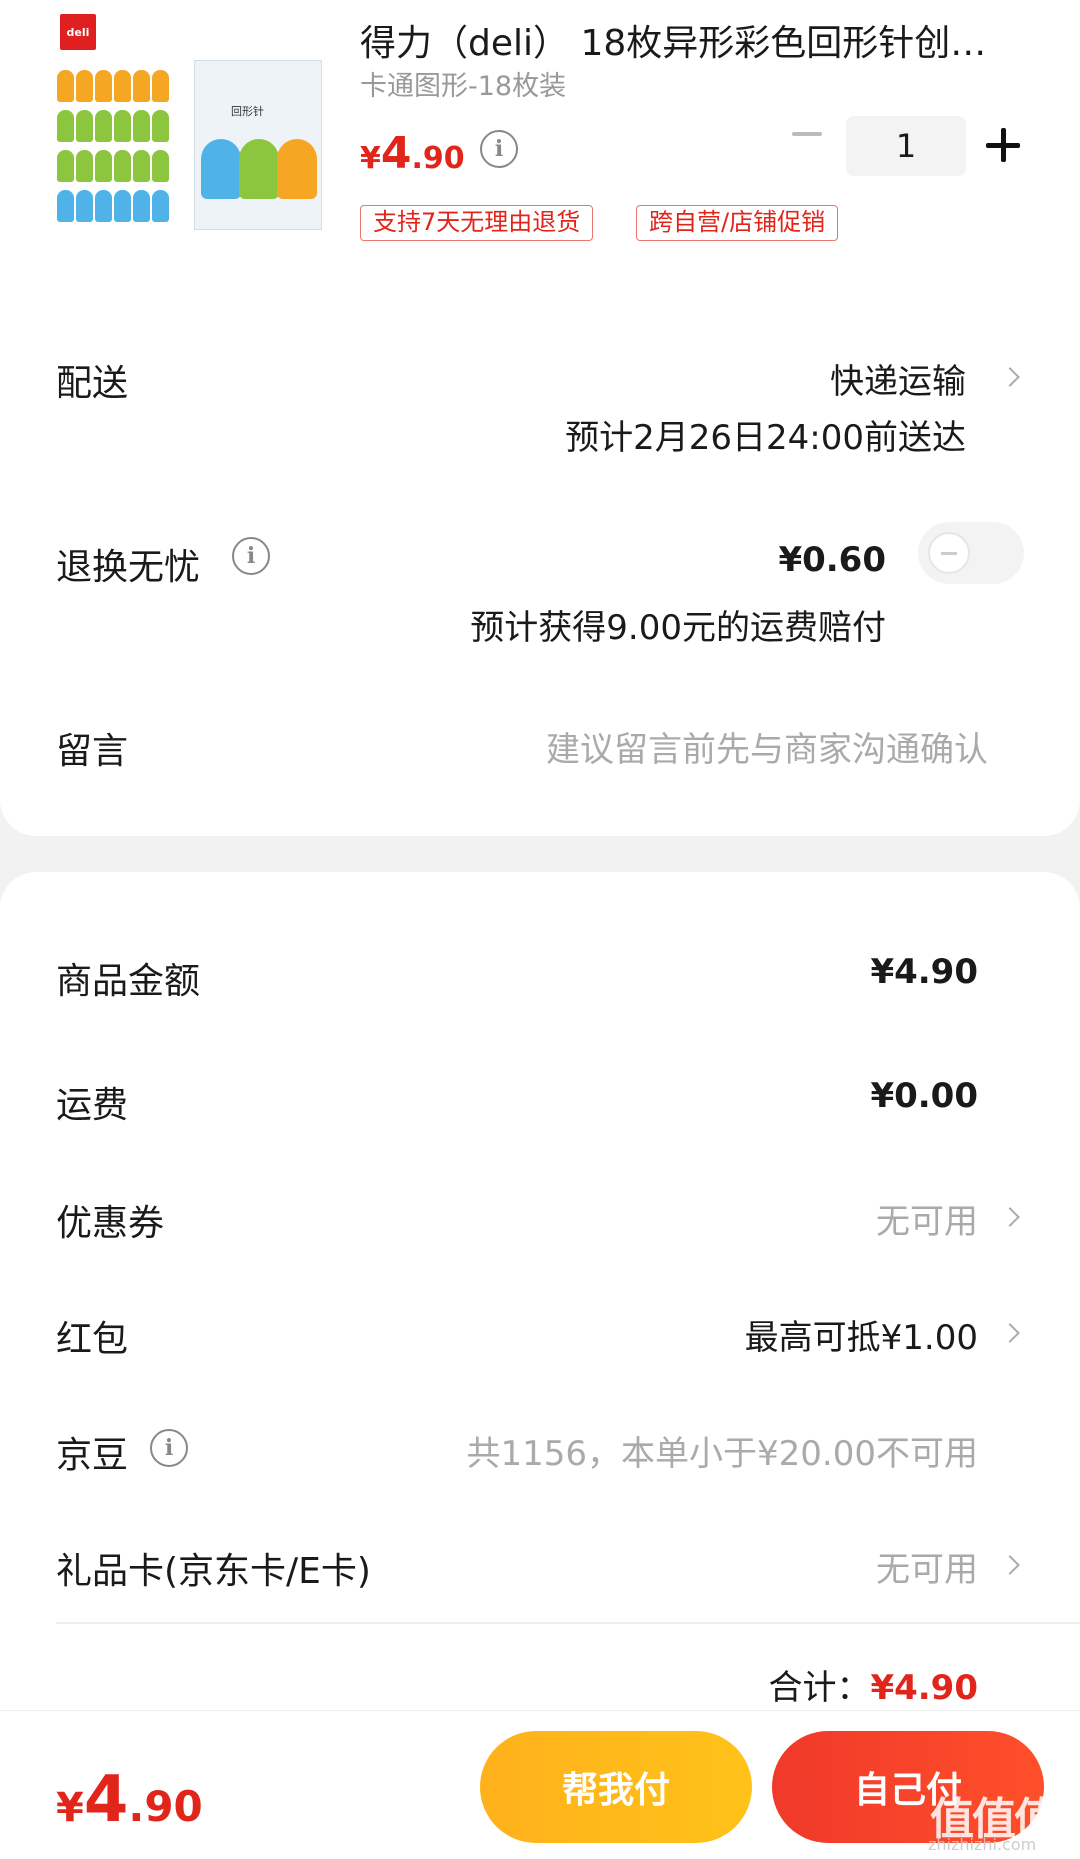 The height and width of the screenshot is (1859, 1080). I want to click on product-title: 得力（deli） 18枚异形彩色回形针创意办公用品, so click(690, 40).